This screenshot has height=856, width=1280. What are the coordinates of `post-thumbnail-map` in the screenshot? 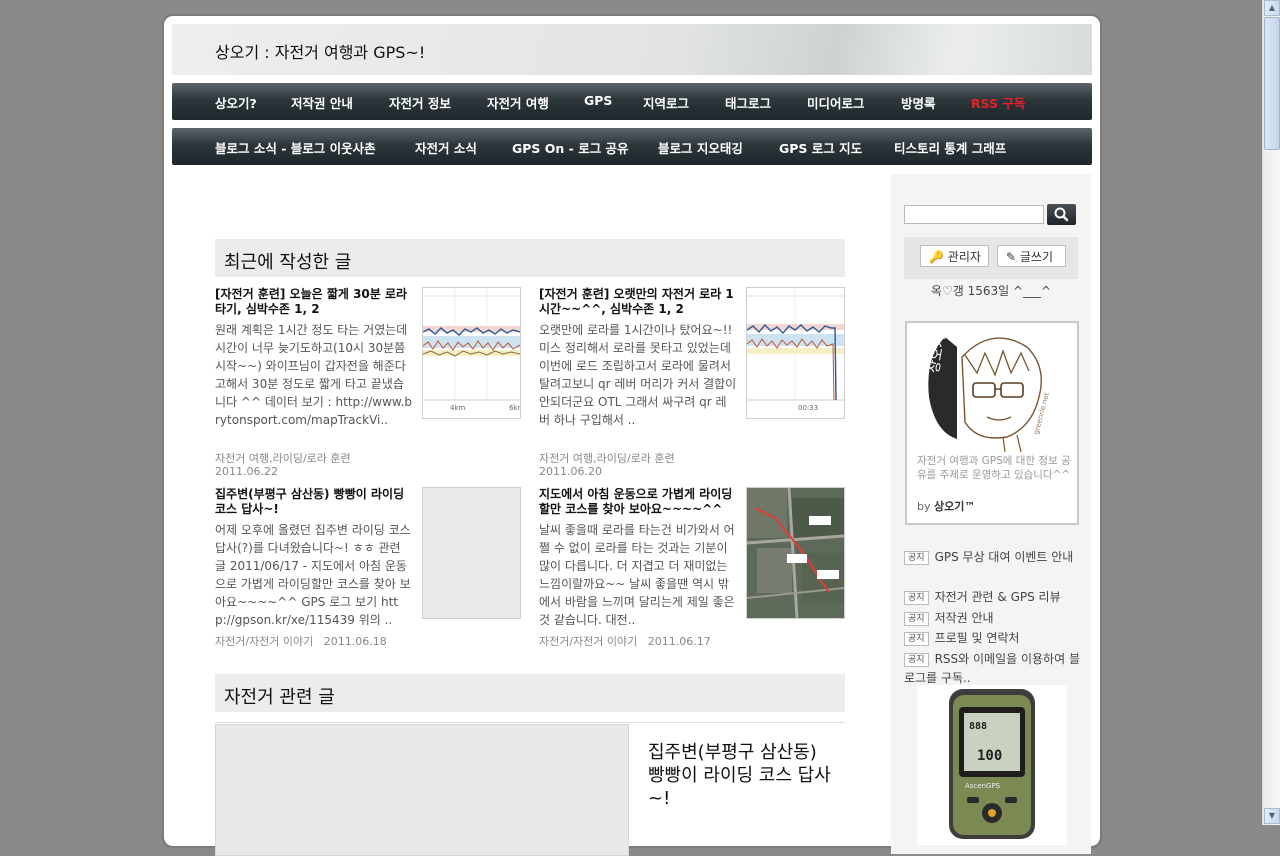 It's located at (795, 553).